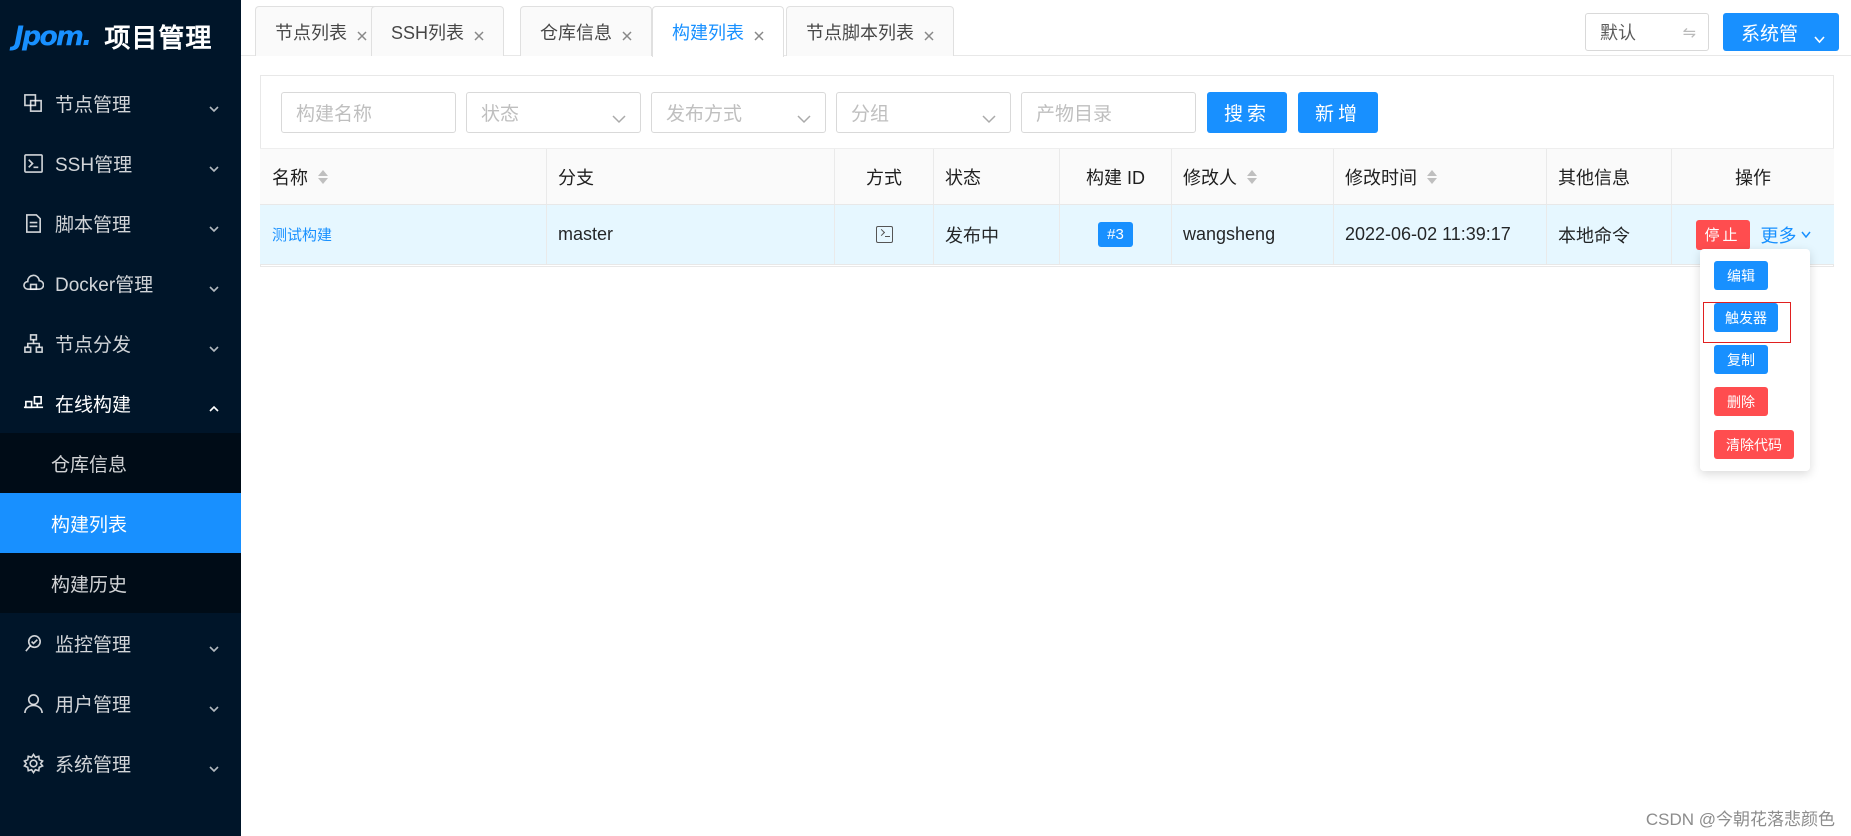 The image size is (1851, 836). Describe the element at coordinates (33, 343) in the screenshot. I see `apartment-icon` at that location.